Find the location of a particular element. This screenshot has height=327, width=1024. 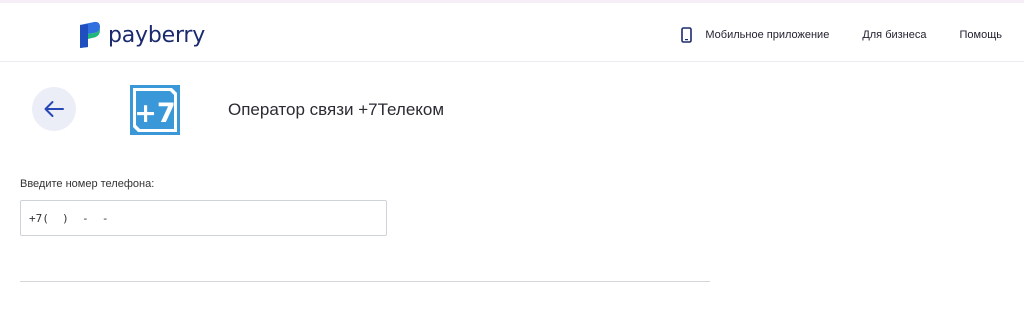

operator-logo-text: +7 is located at coordinates (154, 113).